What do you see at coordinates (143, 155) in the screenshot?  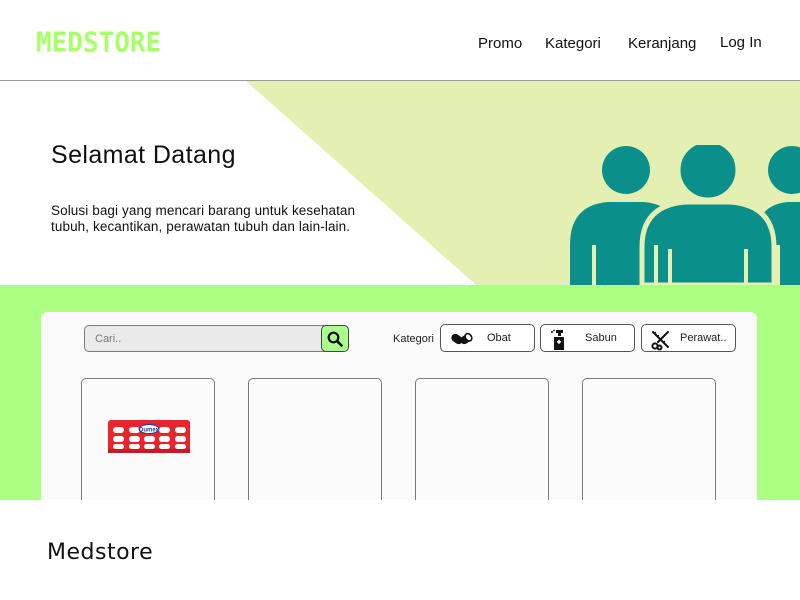 I see `hero-title: Selamat Datang` at bounding box center [143, 155].